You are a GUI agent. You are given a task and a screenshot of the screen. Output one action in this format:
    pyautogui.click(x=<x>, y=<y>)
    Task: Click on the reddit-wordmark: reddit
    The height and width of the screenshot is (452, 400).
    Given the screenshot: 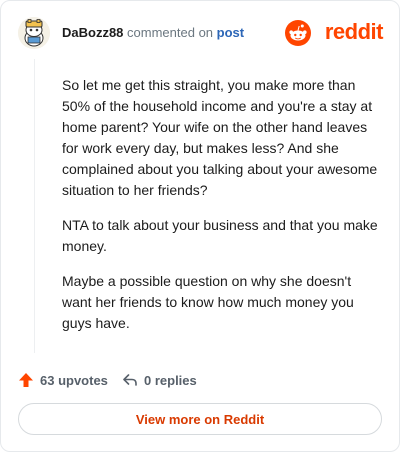 What is the action you would take?
    pyautogui.click(x=354, y=31)
    